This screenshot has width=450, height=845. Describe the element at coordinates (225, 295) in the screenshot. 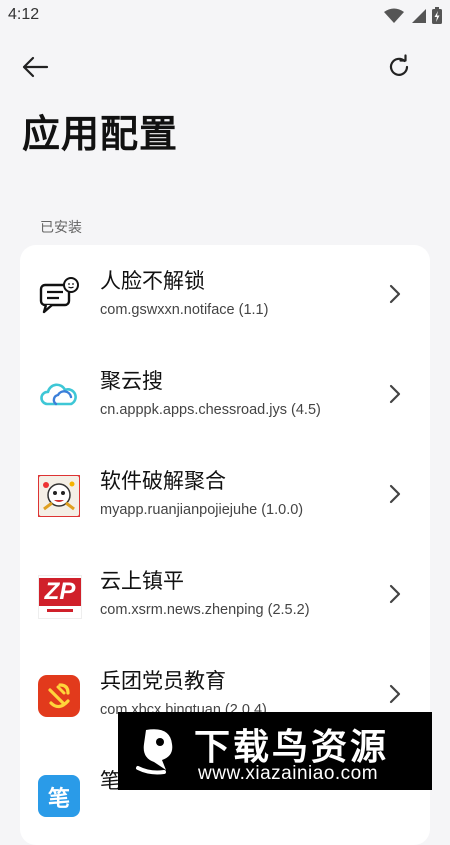

I see `app-item: 人脸不解锁 com.gswxxn.notiface (1.1)` at that location.